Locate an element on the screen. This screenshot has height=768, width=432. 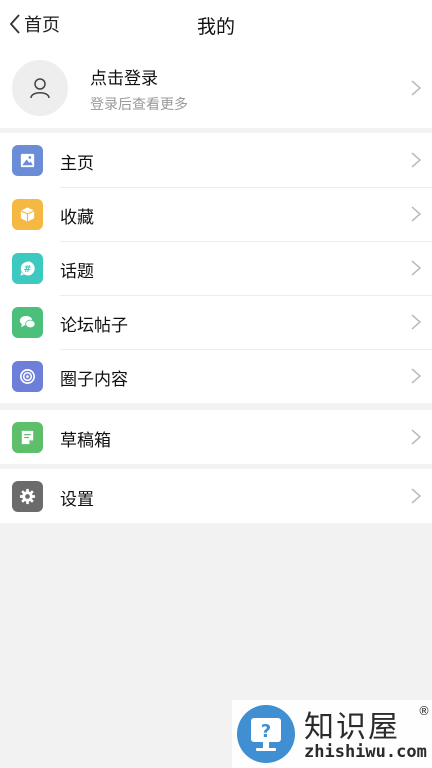
login-subtitle: 登录后查看更多 is located at coordinates (139, 105).